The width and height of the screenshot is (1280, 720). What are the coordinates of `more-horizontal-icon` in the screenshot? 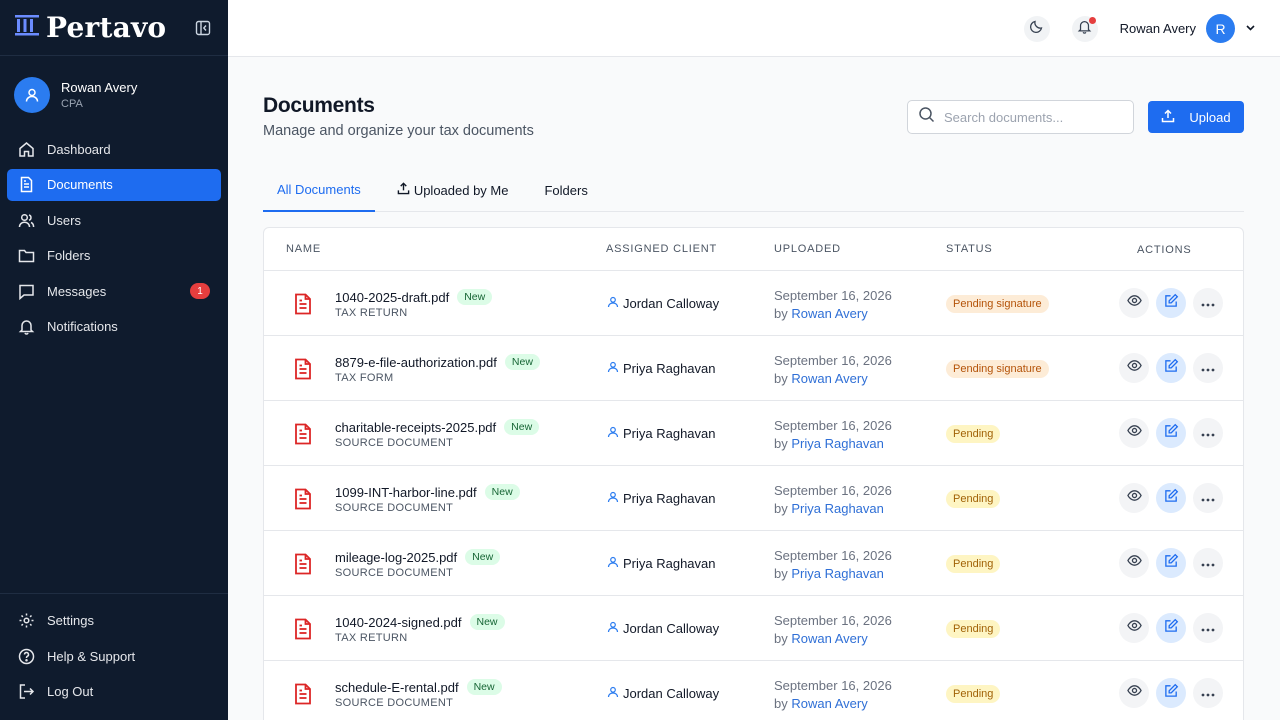 It's located at (1208, 368).